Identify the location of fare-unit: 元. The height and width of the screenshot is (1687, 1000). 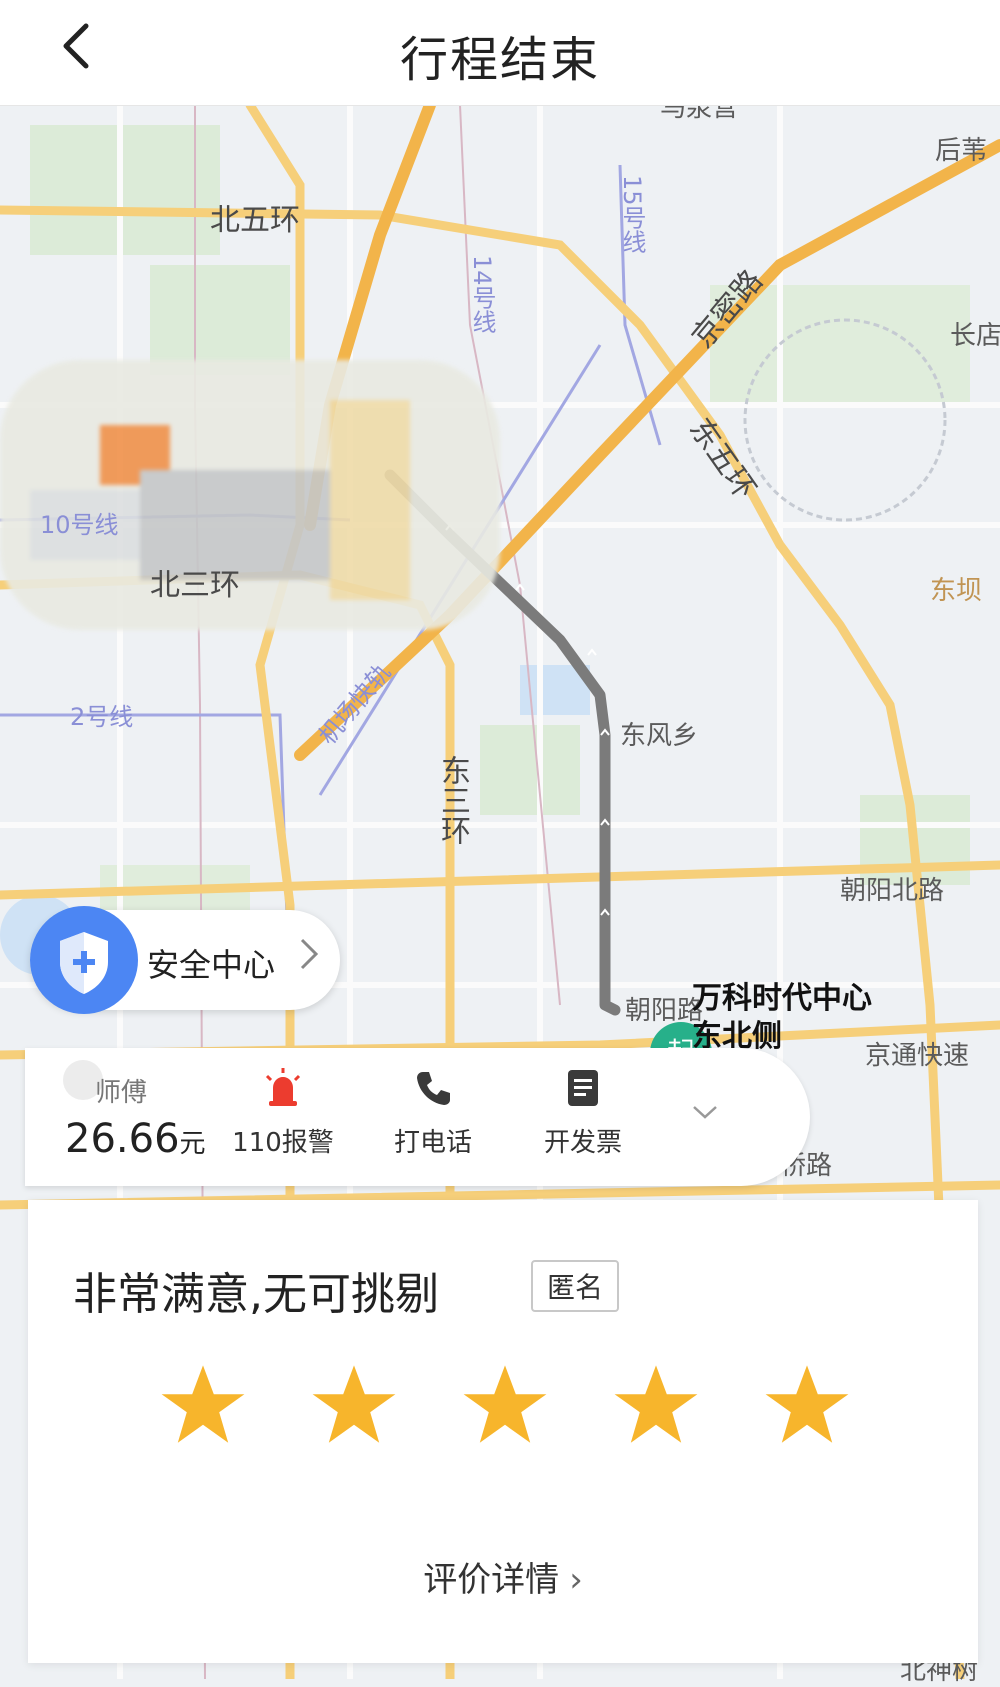
(192, 1144).